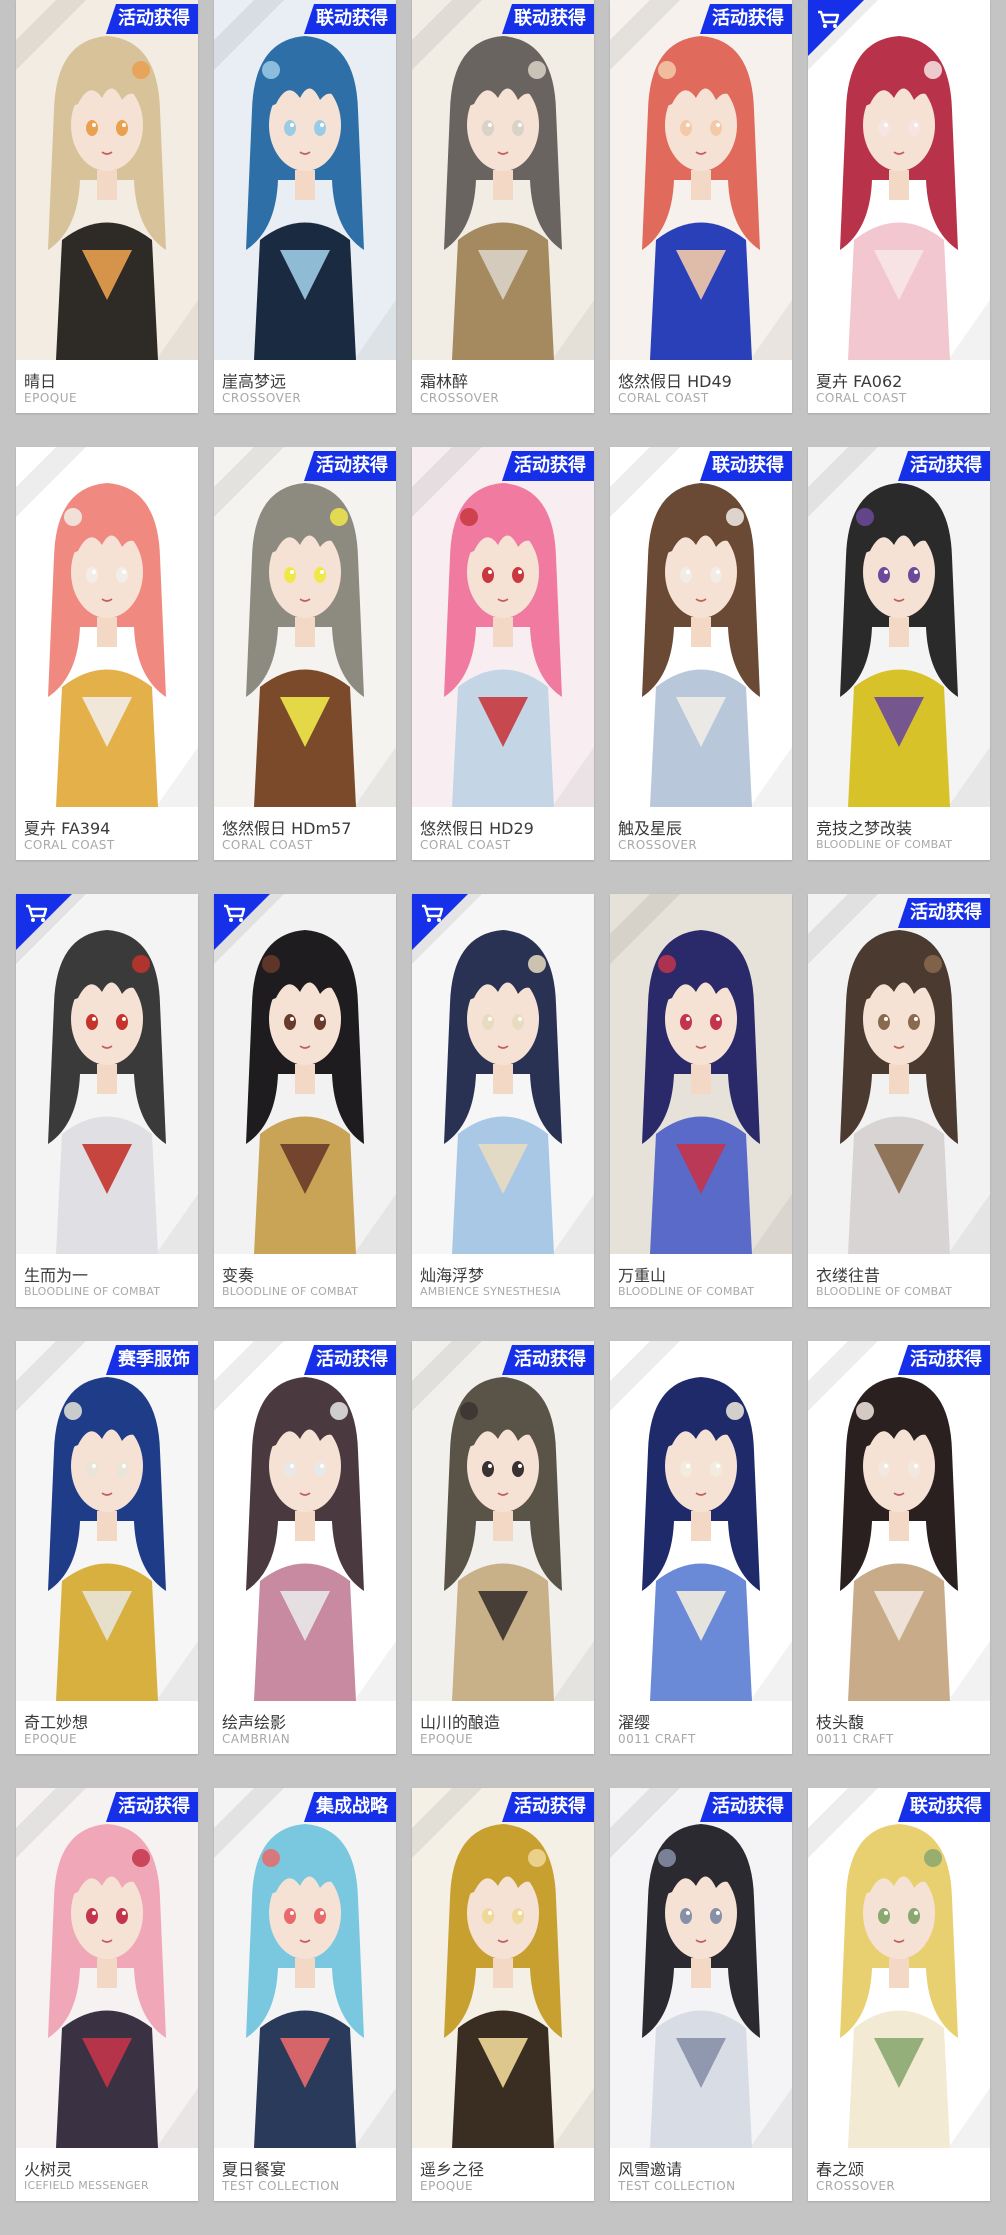 The width and height of the screenshot is (1006, 2235). I want to click on skin-info: 春之颂 CROSSOVER, so click(899, 2174).